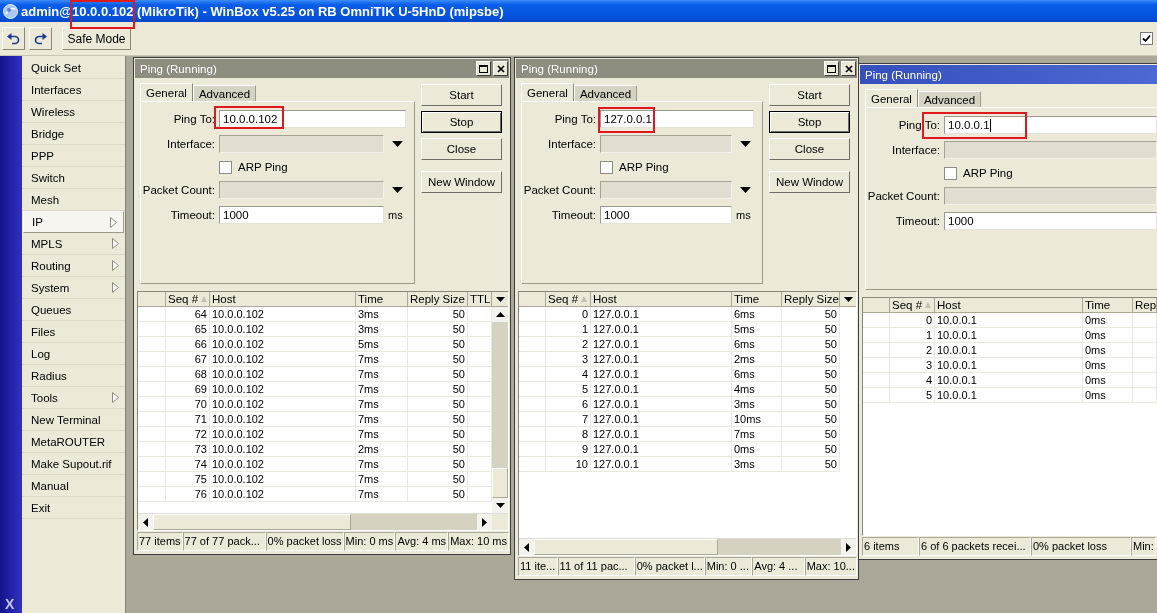 The width and height of the screenshot is (1157, 613). What do you see at coordinates (188, 314) in the screenshot?
I see `table-cell: 64` at bounding box center [188, 314].